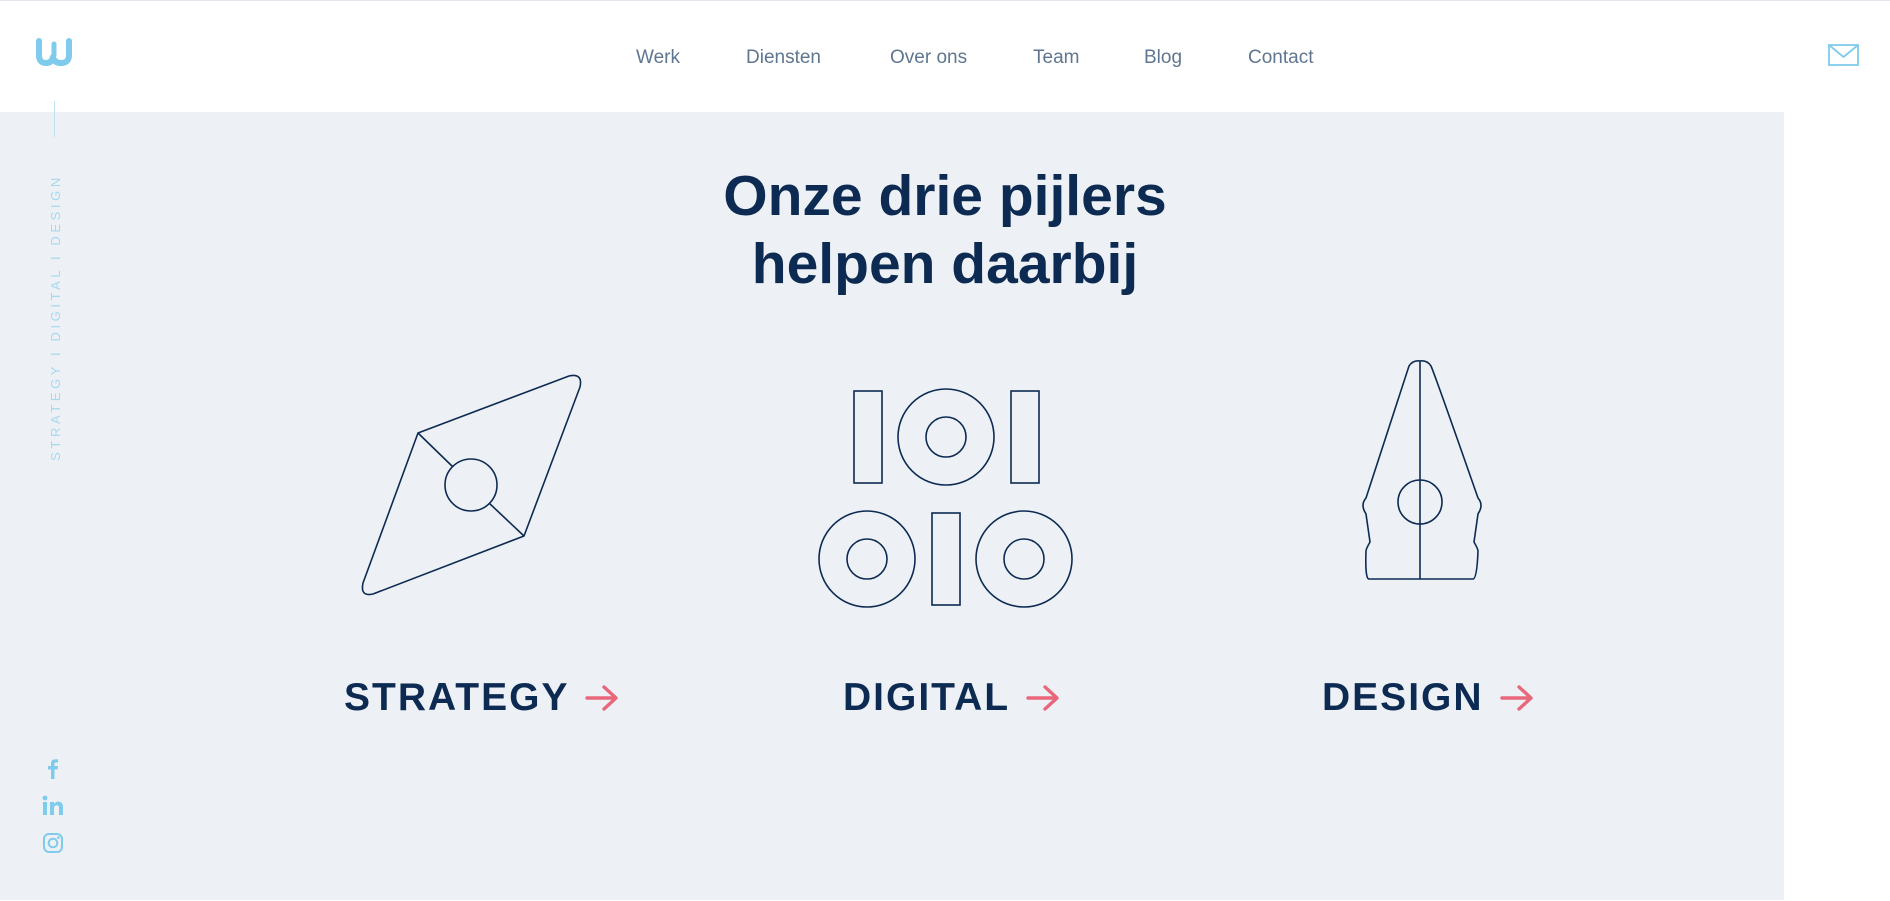 The image size is (1890, 901). What do you see at coordinates (928, 58) in the screenshot?
I see `nav-item-over-ons: Over ons` at bounding box center [928, 58].